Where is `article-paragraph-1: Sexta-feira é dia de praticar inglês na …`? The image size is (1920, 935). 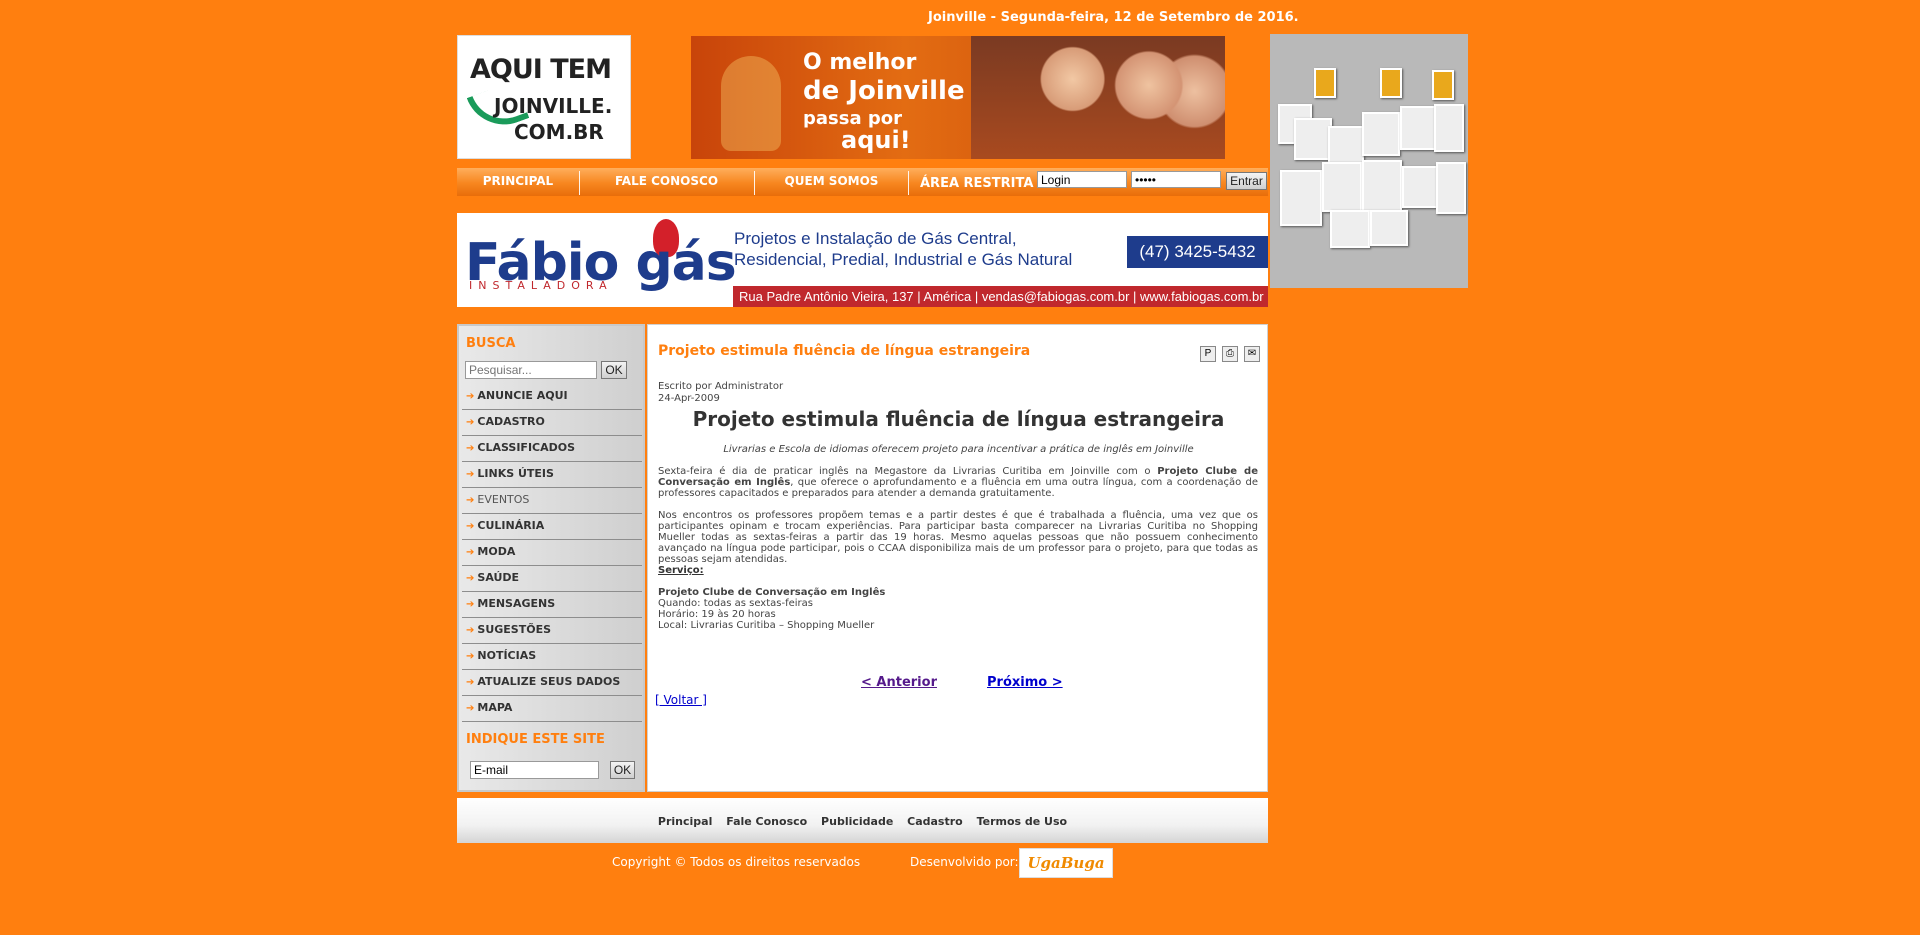
article-paragraph-1: Sexta-feira é dia de praticar inglês na … is located at coordinates (958, 482).